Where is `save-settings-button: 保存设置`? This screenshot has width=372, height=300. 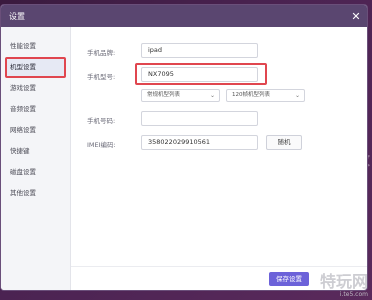
save-settings-button: 保存设置 is located at coordinates (289, 279).